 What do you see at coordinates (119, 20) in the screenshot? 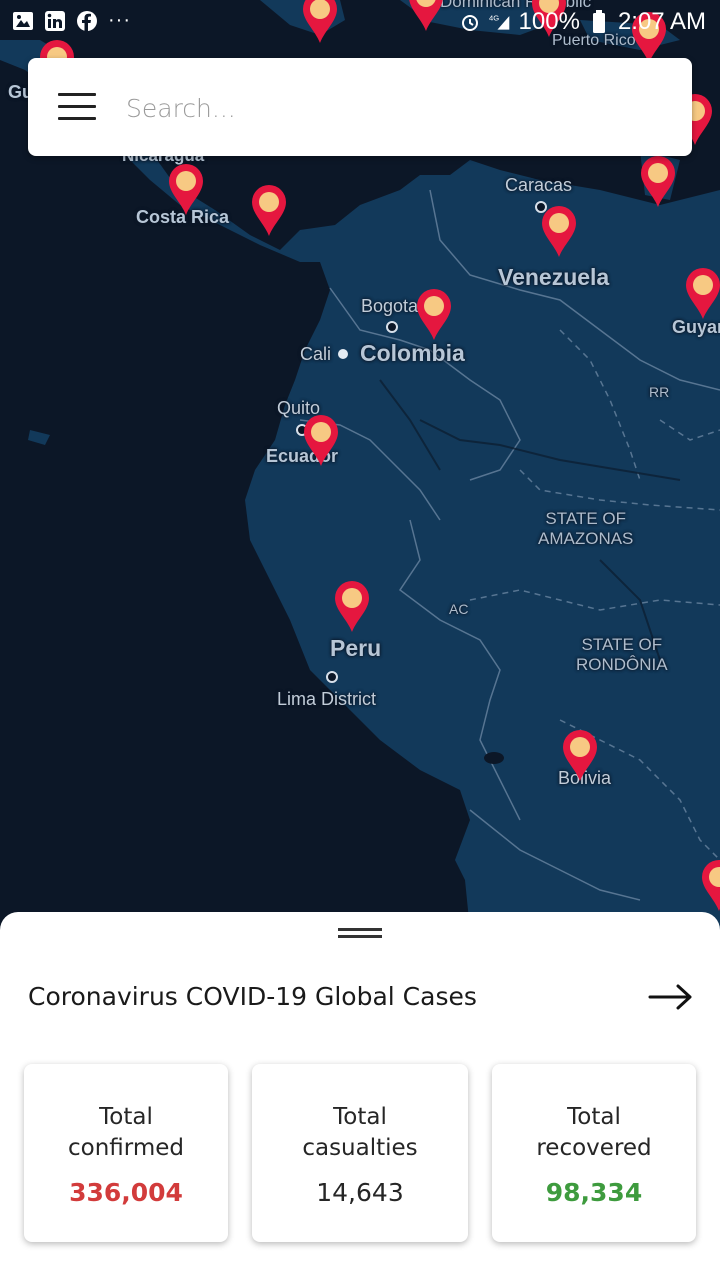
I see `more-notifications-icon: ···` at bounding box center [119, 20].